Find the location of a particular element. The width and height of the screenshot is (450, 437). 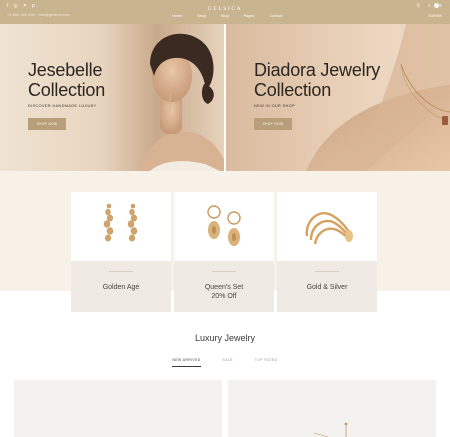

category-name: Gold & Silver is located at coordinates (327, 287).